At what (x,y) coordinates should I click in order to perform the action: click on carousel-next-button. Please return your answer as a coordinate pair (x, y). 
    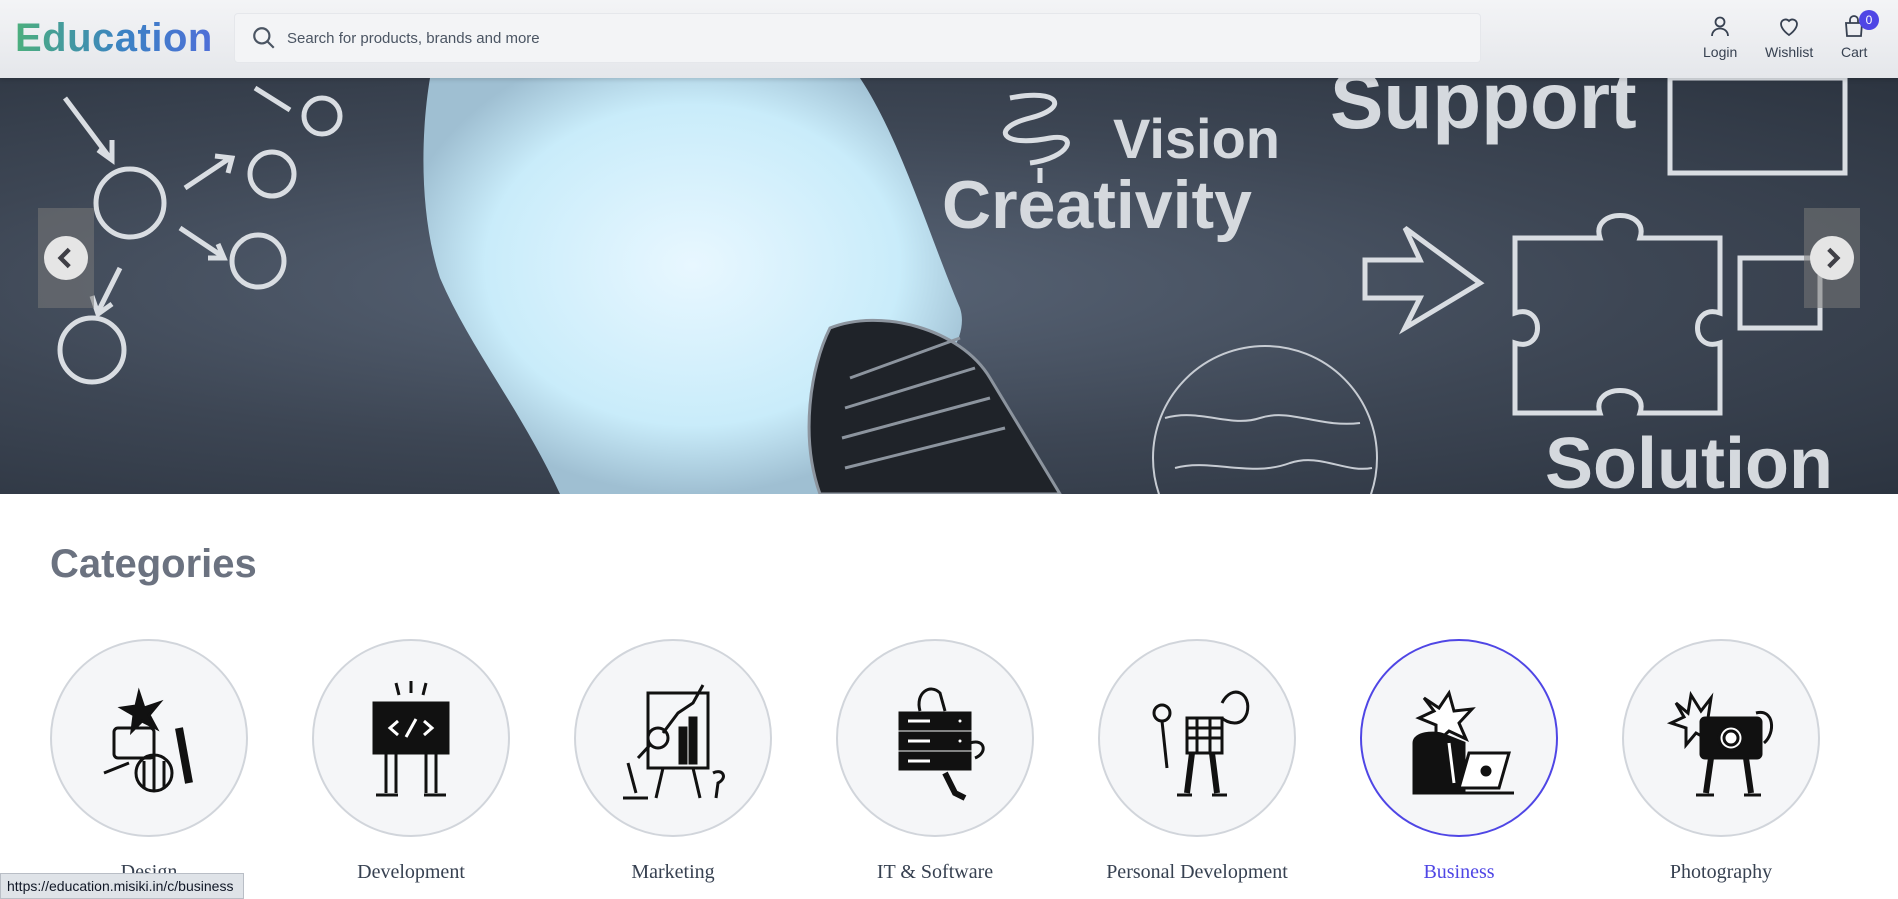
    Looking at the image, I should click on (1832, 258).